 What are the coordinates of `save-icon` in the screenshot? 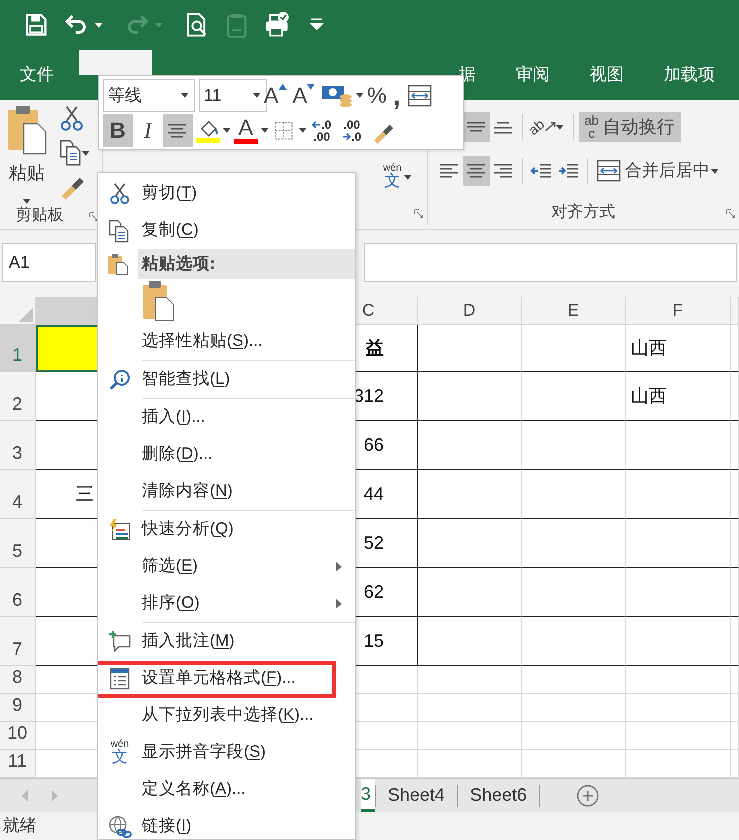 It's located at (37, 25).